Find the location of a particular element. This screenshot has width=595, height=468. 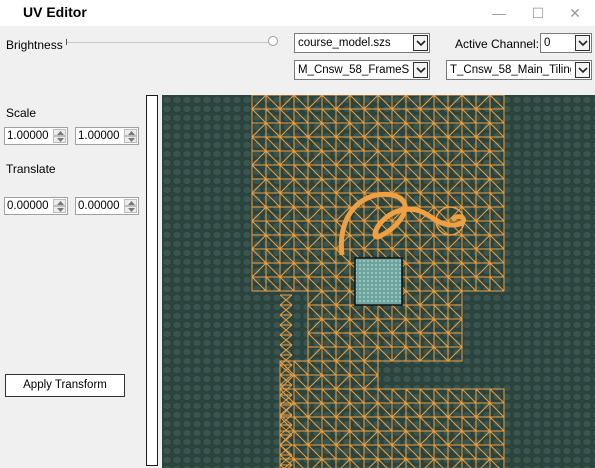

brightness-slider-track is located at coordinates (170, 42).